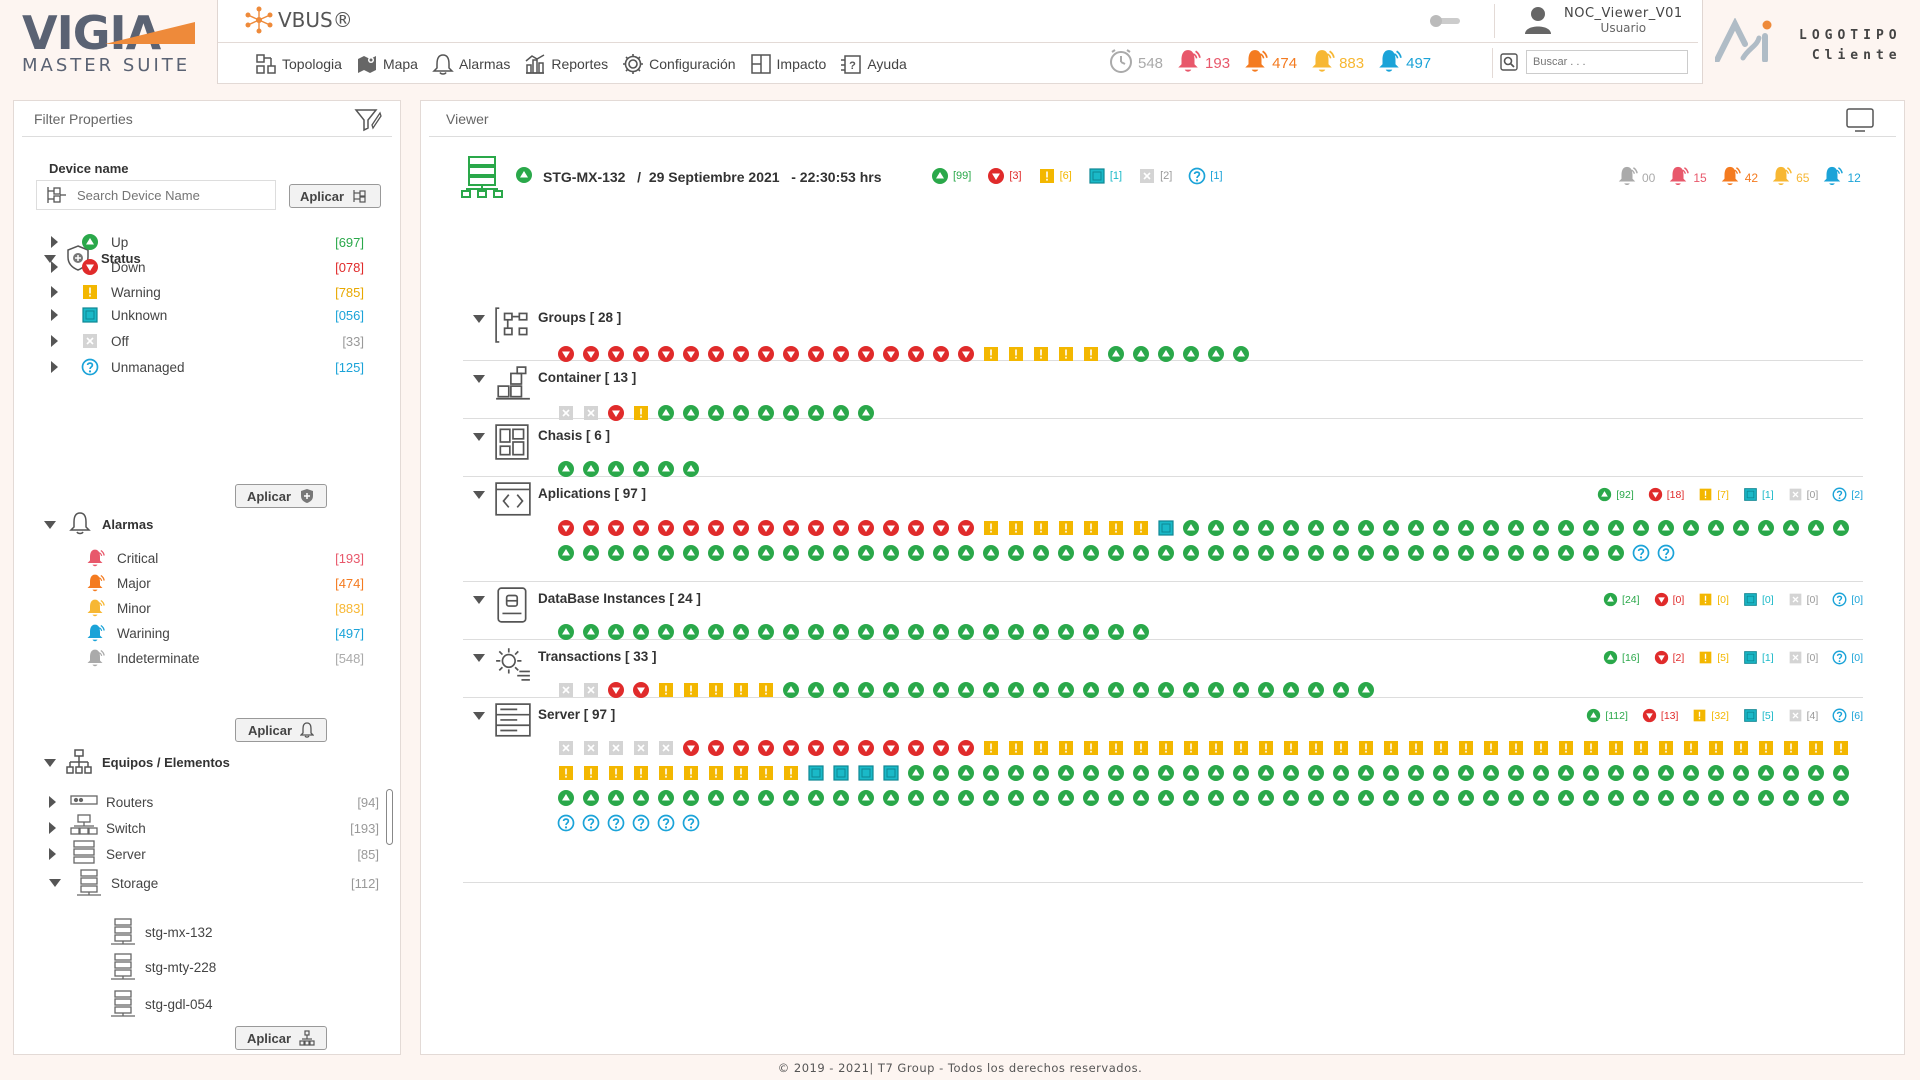  What do you see at coordinates (214, 852) in the screenshot?
I see `equipment-server: Server [85]` at bounding box center [214, 852].